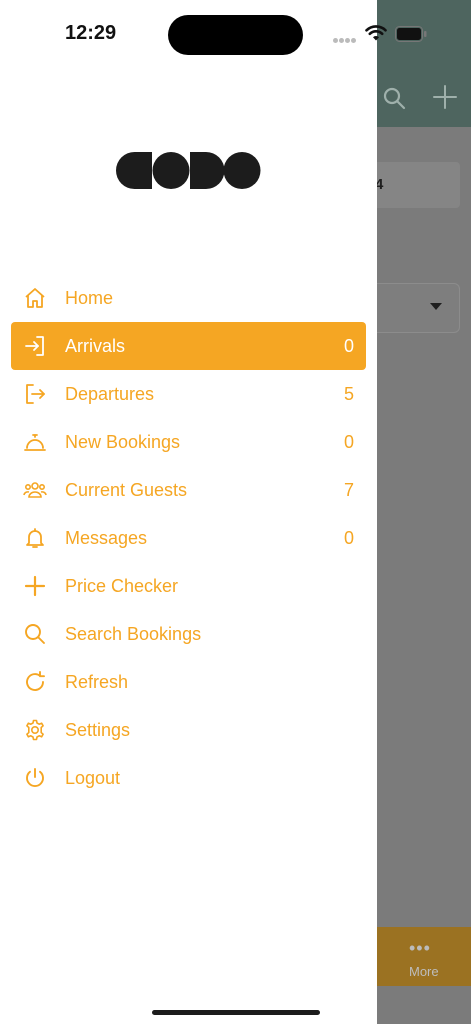 The width and height of the screenshot is (471, 1024). I want to click on menu-item-settings: Settings, so click(188, 730).